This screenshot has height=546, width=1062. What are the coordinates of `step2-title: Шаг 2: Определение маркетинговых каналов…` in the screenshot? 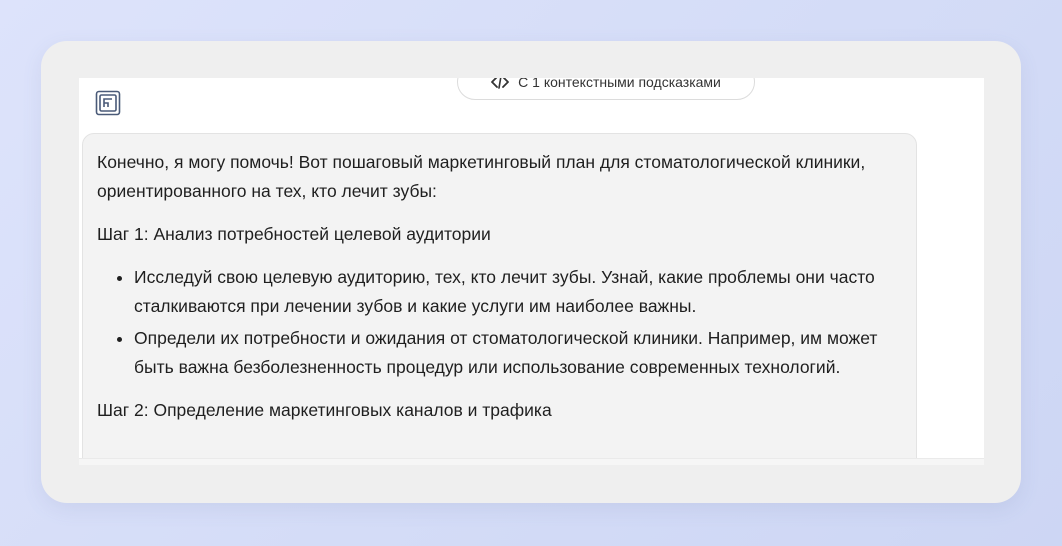 It's located at (324, 410).